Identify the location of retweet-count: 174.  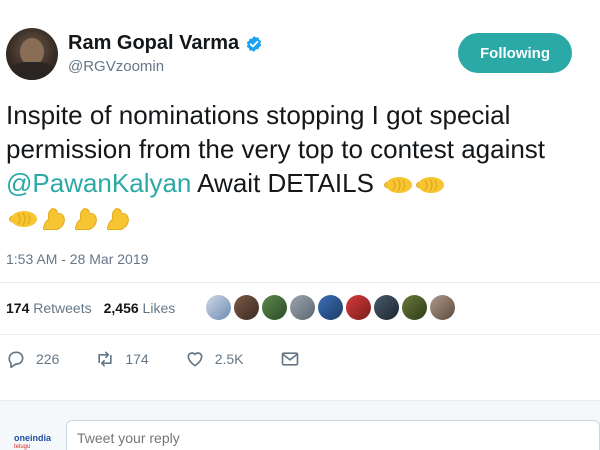
(137, 359).